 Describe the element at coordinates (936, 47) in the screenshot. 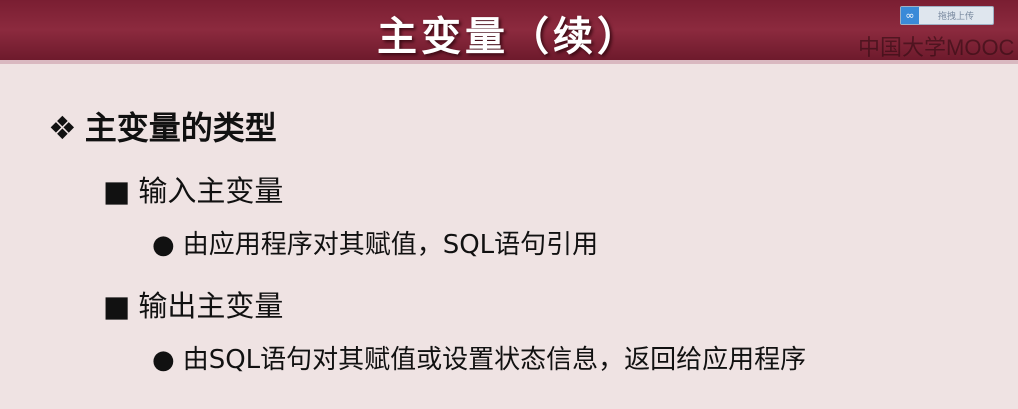

I see `mooc-watermark: 中国大学MOOC` at that location.